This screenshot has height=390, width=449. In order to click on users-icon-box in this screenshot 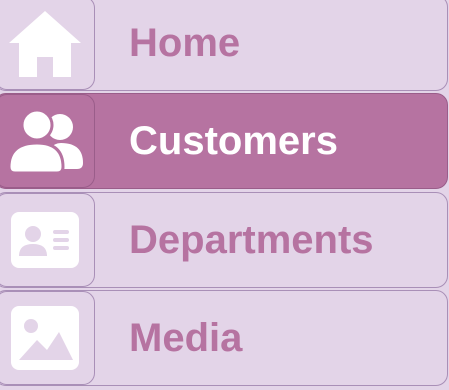, I will do `click(47, 141)`.